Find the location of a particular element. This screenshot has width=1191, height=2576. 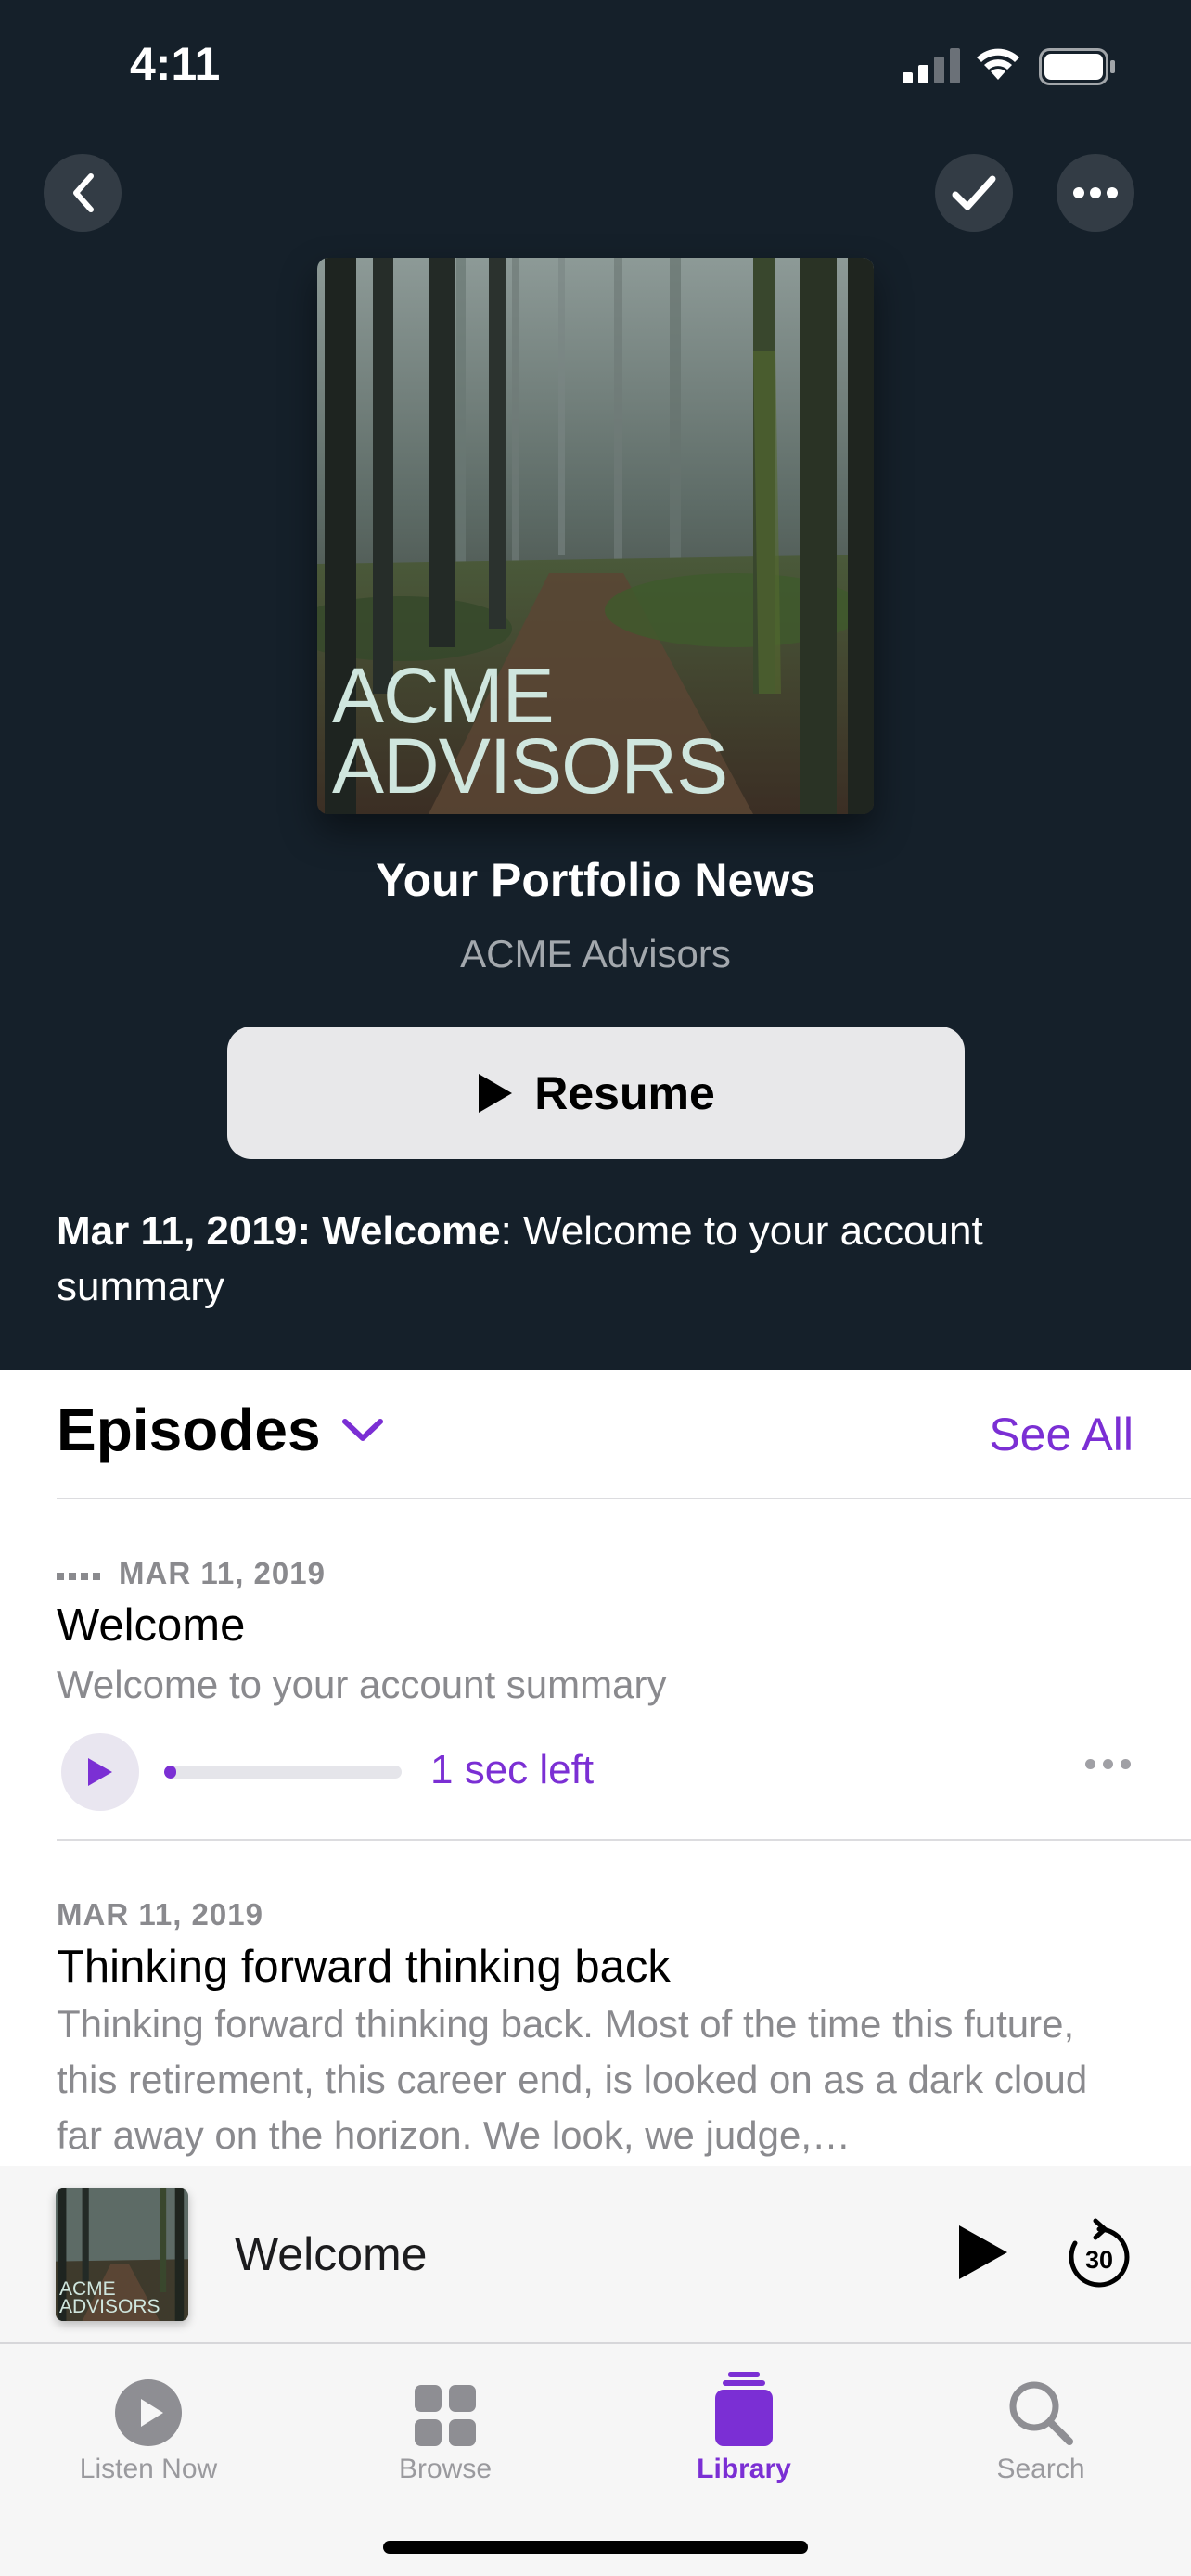

chevron-left-icon is located at coordinates (83, 192).